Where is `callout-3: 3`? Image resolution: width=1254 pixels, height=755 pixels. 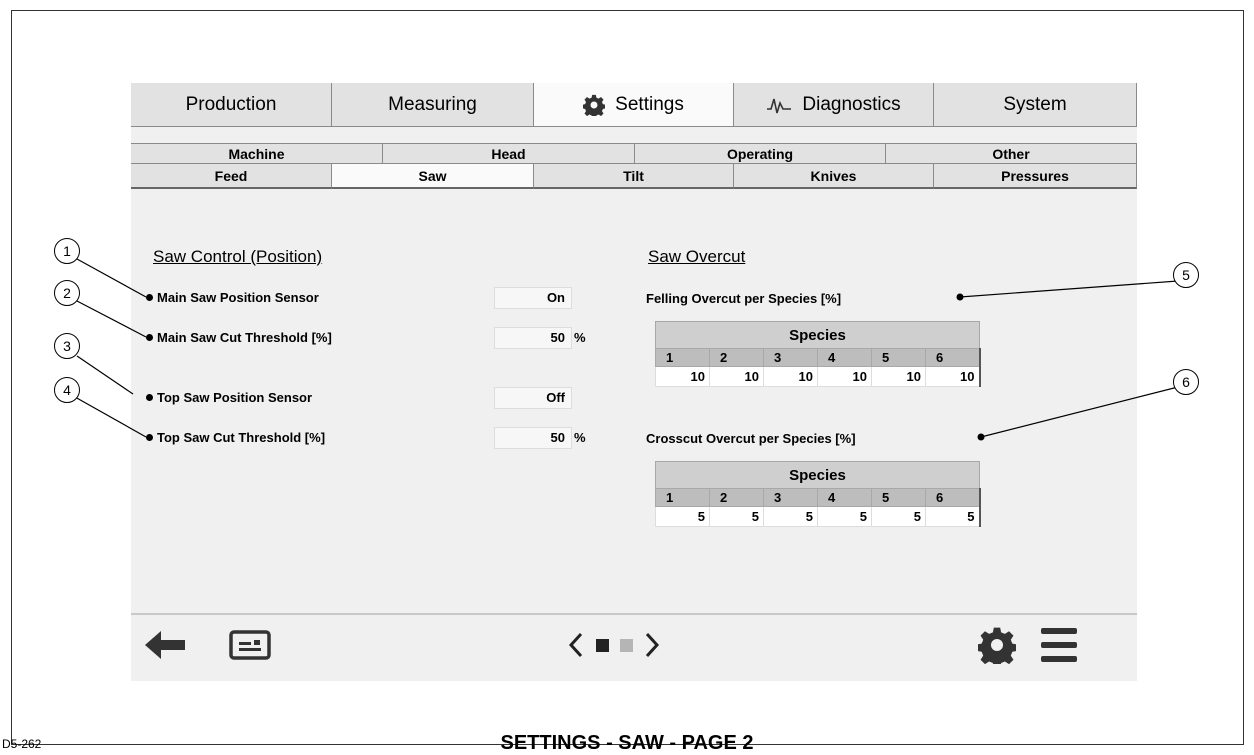
callout-3: 3 is located at coordinates (67, 346).